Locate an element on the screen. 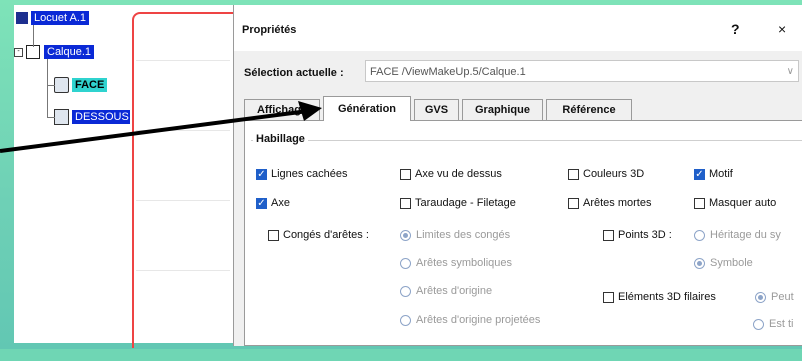  tab-reference: Référence is located at coordinates (589, 109).